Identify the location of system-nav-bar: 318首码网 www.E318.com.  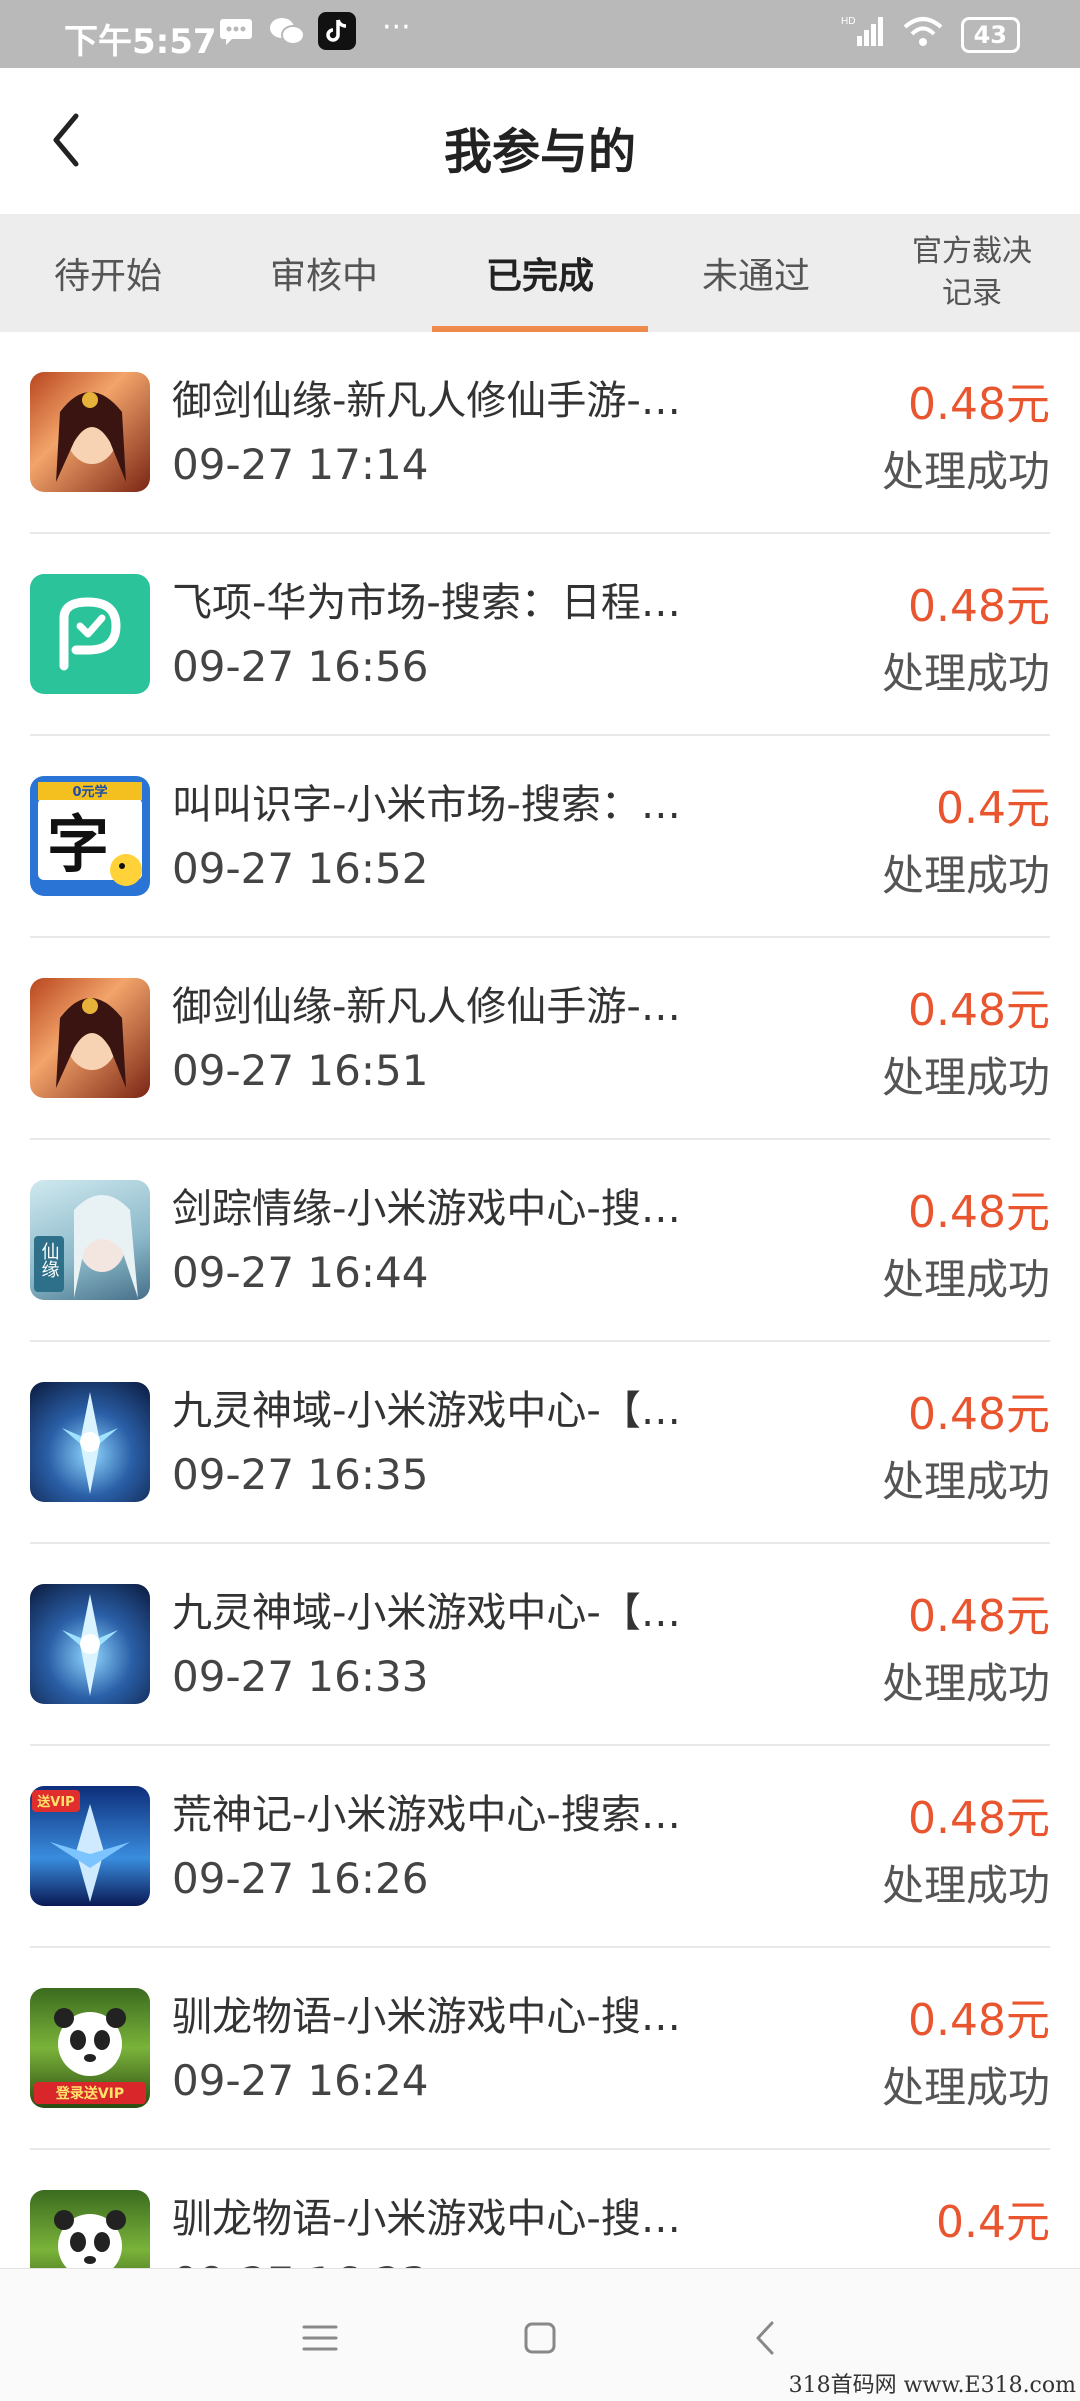
(540, 2334).